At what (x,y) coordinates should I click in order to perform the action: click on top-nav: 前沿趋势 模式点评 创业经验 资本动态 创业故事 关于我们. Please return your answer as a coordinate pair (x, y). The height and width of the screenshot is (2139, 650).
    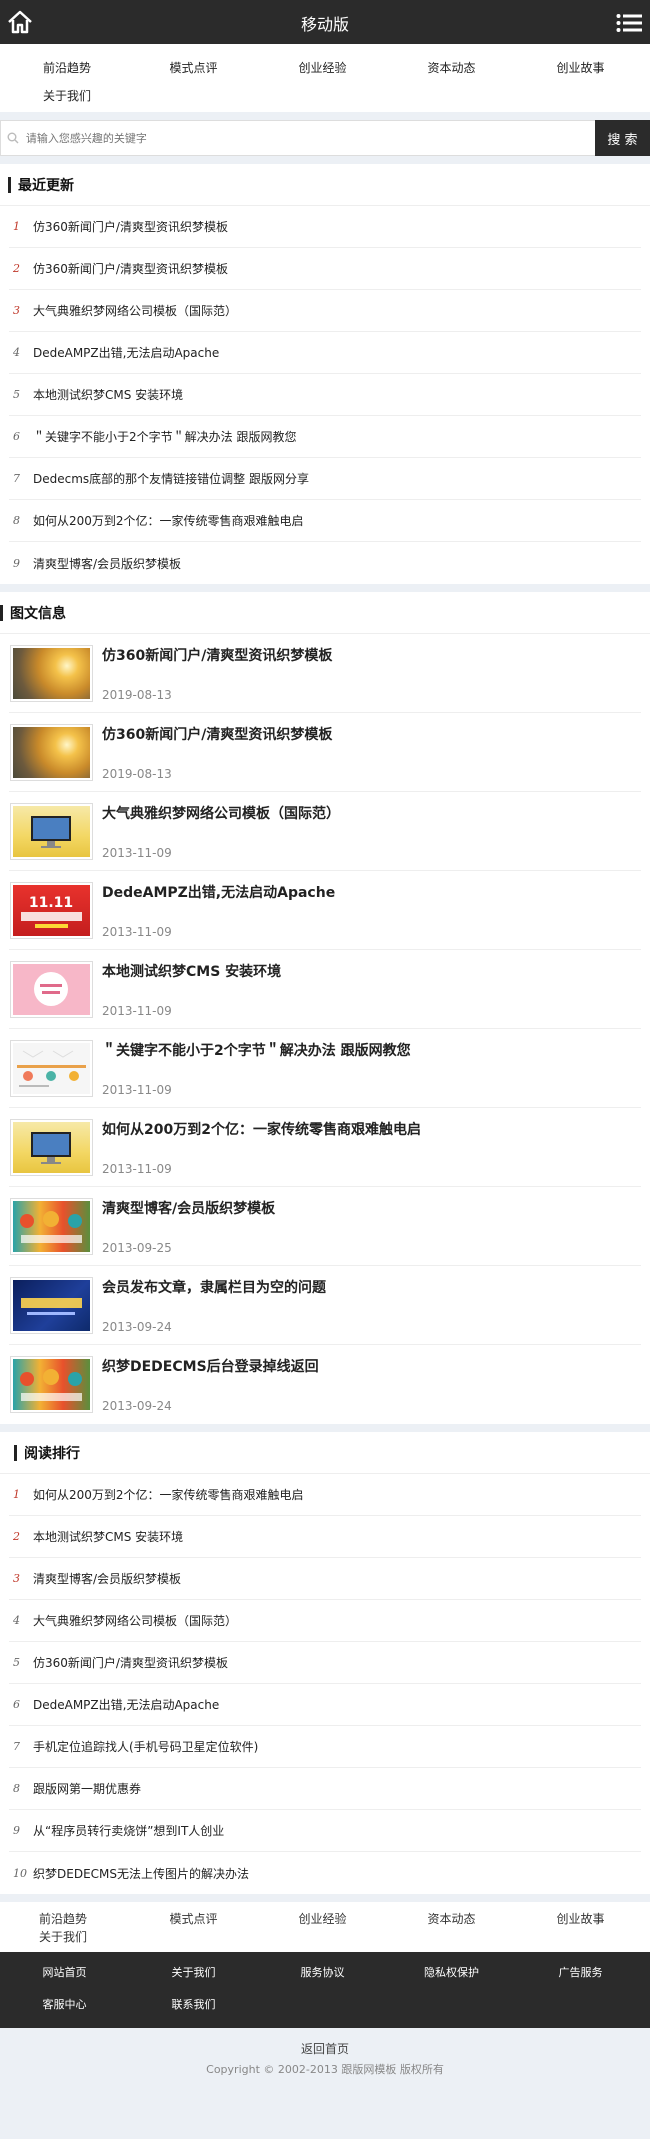
    Looking at the image, I should click on (325, 78).